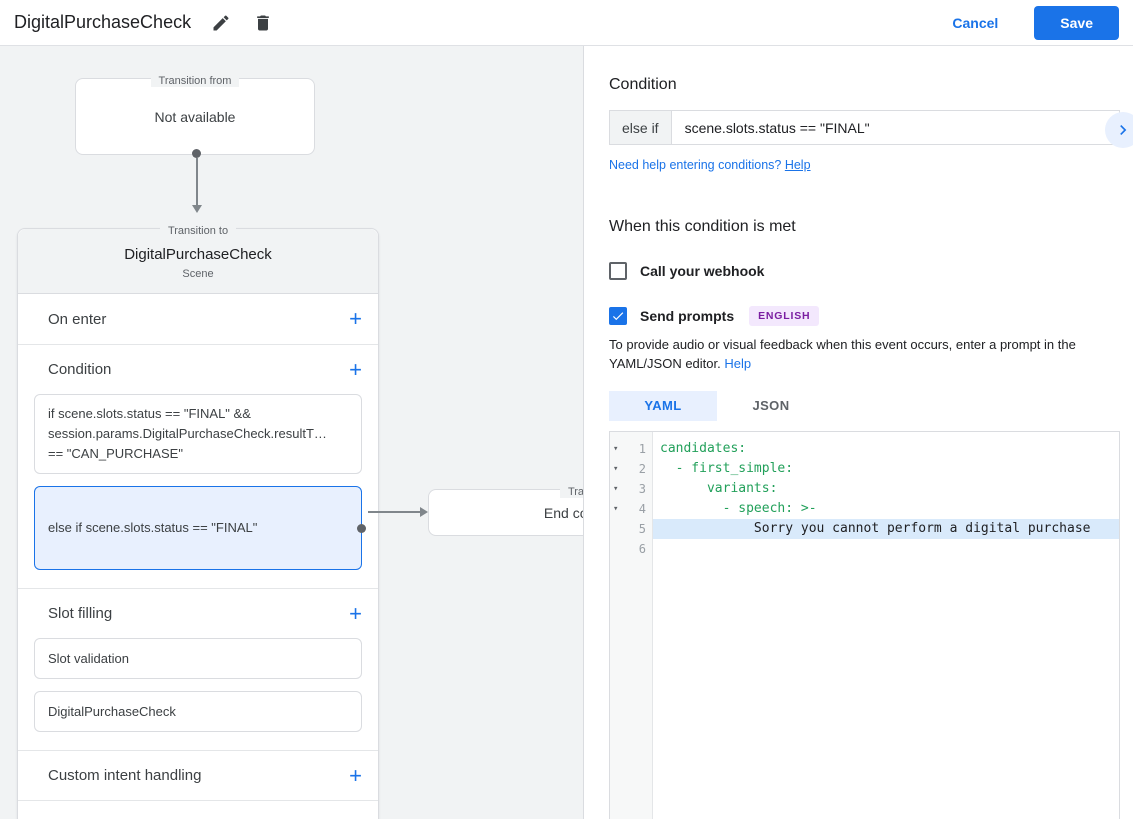  Describe the element at coordinates (975, 23) in the screenshot. I see `cancel-button: Cancel` at that location.